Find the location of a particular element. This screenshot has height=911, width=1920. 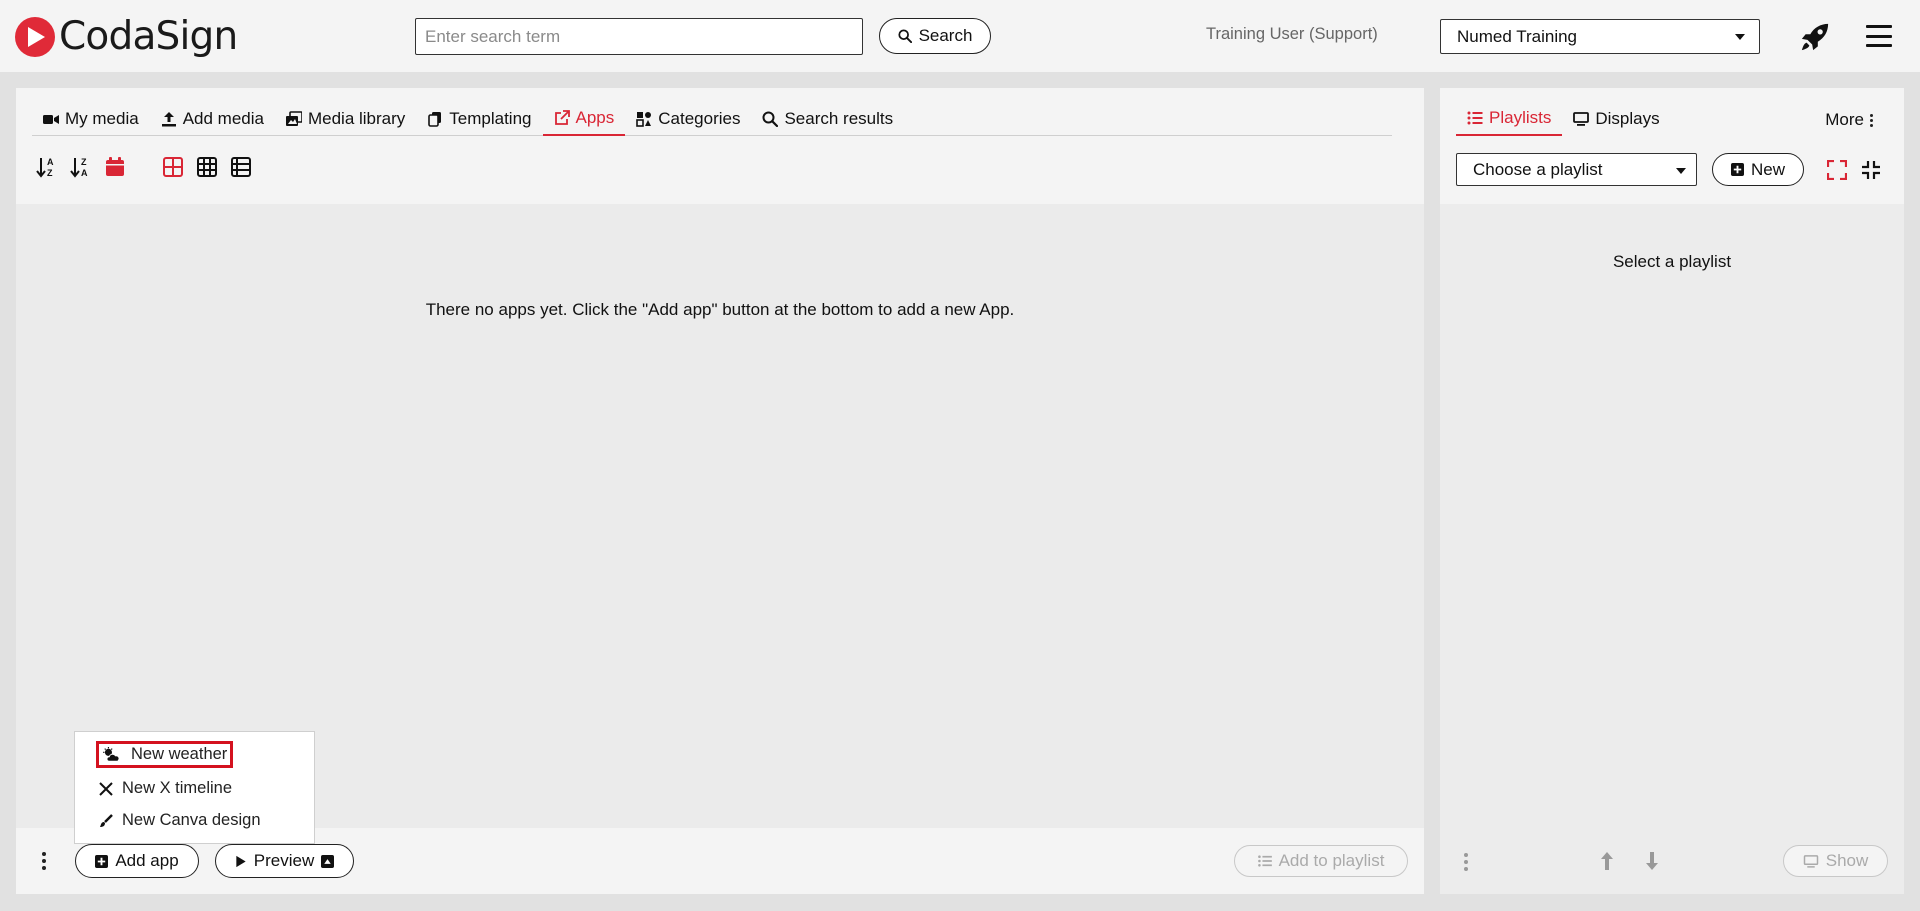

vertical-dots-icon is located at coordinates (1872, 120).